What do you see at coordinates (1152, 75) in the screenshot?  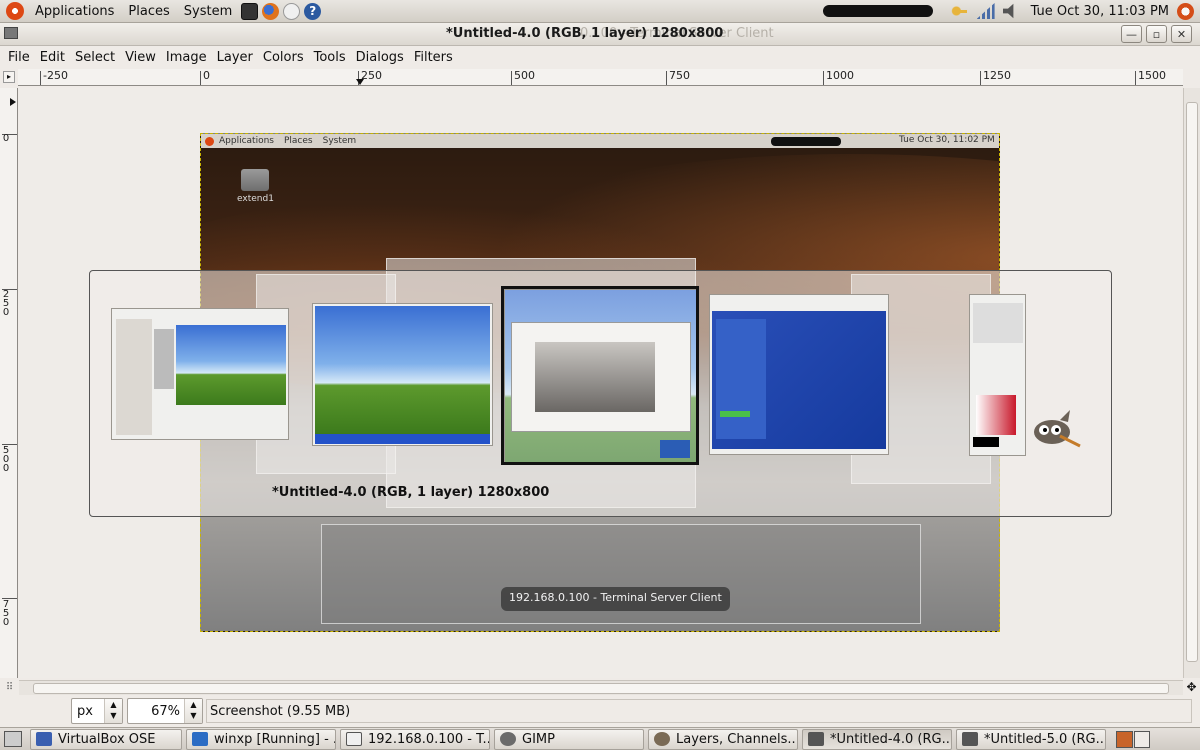 I see `ruler-label: 1500` at bounding box center [1152, 75].